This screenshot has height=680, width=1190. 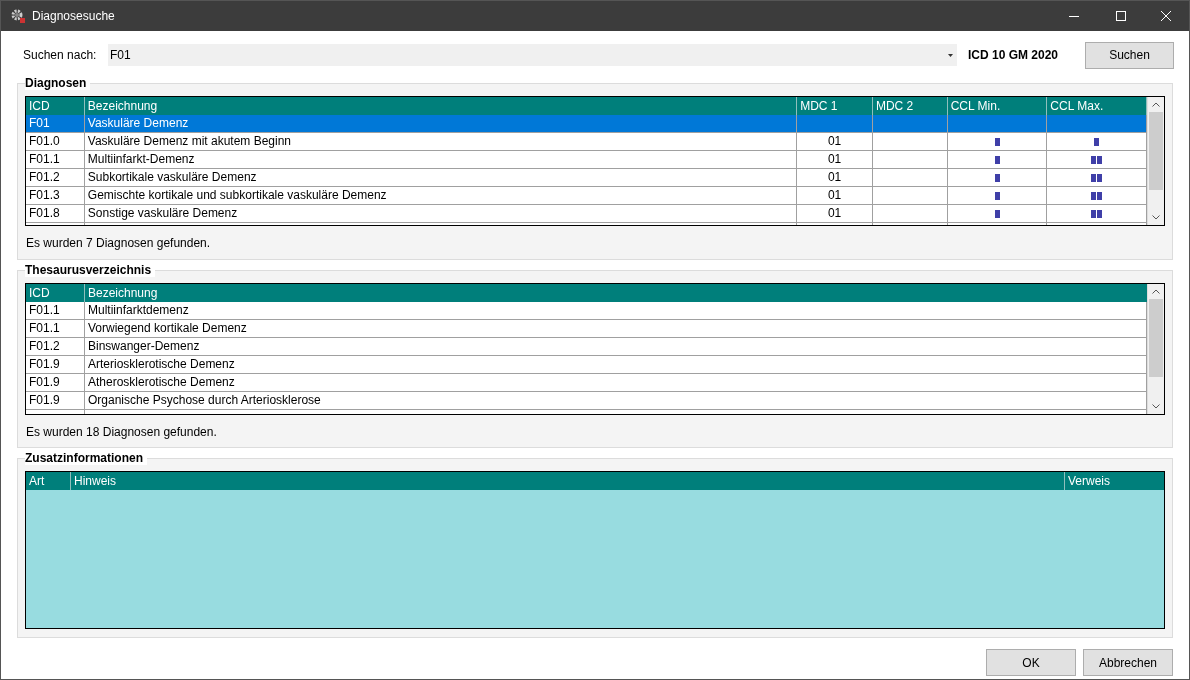 I want to click on table-cell: F01, so click(x=55, y=124).